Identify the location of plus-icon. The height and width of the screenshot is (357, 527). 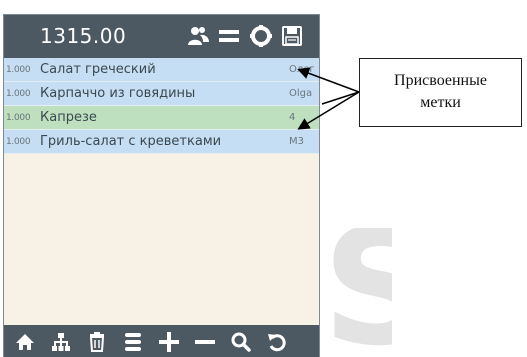
(169, 342).